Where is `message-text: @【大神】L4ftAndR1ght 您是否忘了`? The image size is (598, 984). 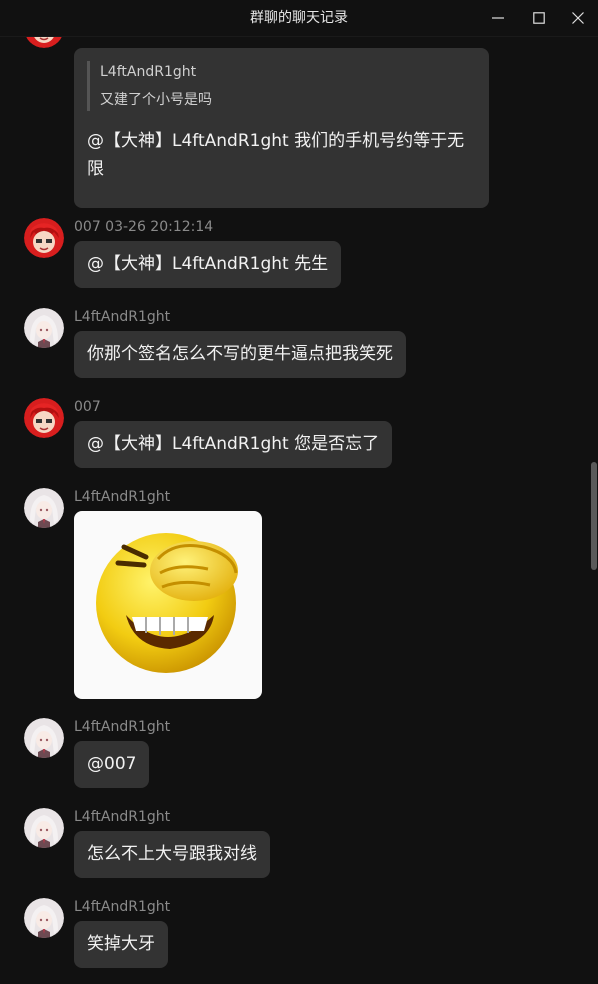
message-text: @【大神】L4ftAndR1ght 您是否忘了 is located at coordinates (233, 444).